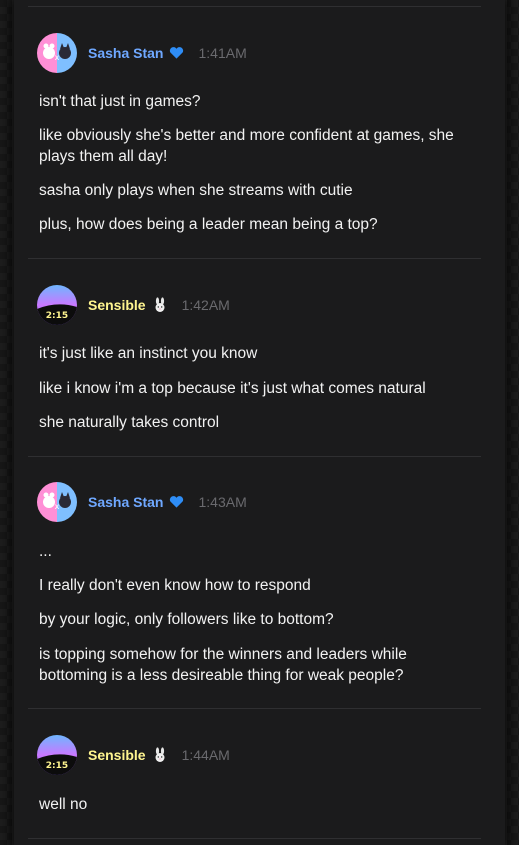 This screenshot has height=845, width=519. I want to click on timestamp: 1:43AM, so click(222, 502).